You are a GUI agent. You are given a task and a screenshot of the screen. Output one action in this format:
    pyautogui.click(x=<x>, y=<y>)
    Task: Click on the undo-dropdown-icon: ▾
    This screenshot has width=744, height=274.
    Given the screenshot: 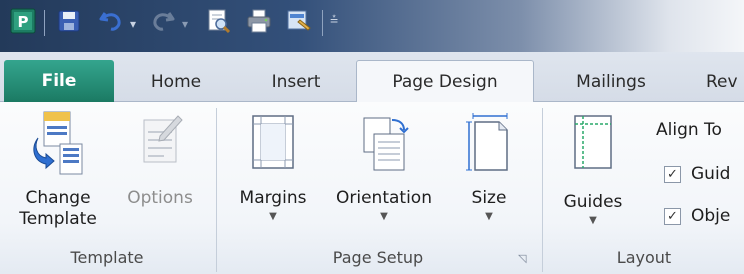 What is the action you would take?
    pyautogui.click(x=133, y=24)
    